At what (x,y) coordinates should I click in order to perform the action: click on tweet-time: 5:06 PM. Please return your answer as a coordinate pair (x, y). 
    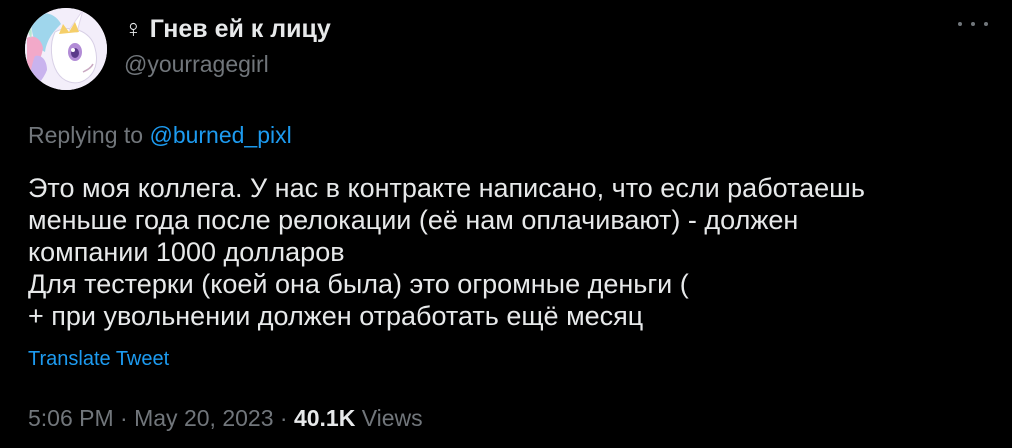
    Looking at the image, I should click on (71, 418).